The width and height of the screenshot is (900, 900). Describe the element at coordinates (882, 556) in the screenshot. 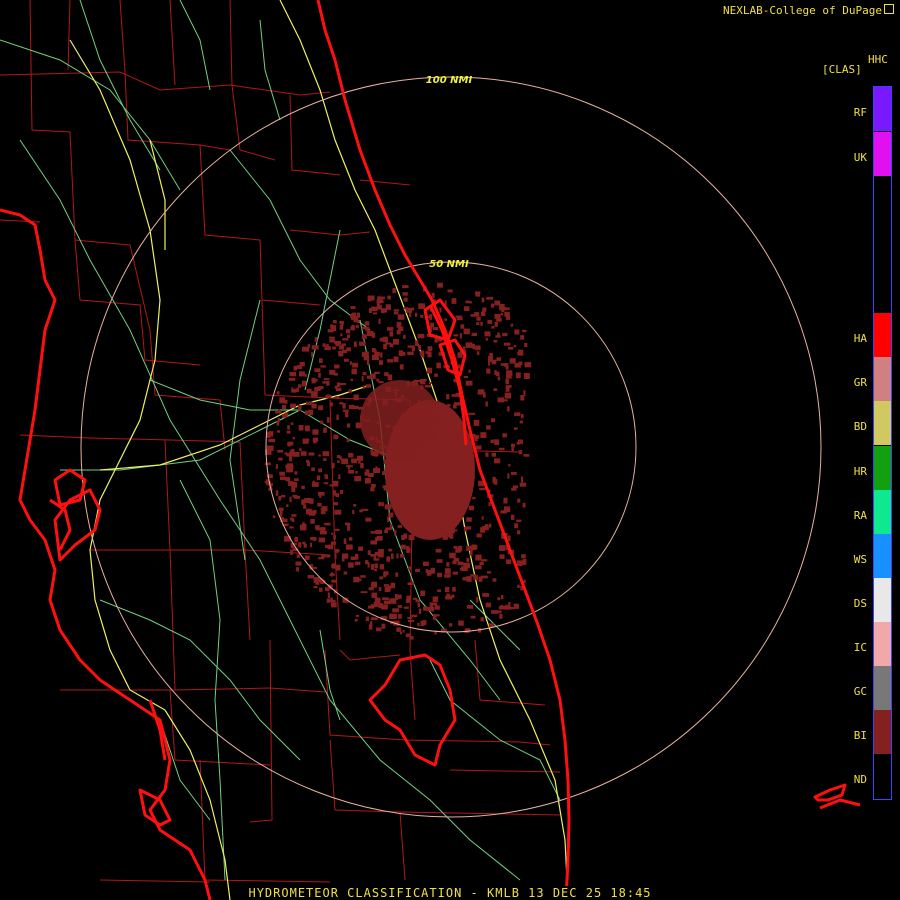

I see `legend-swatch-ws` at that location.